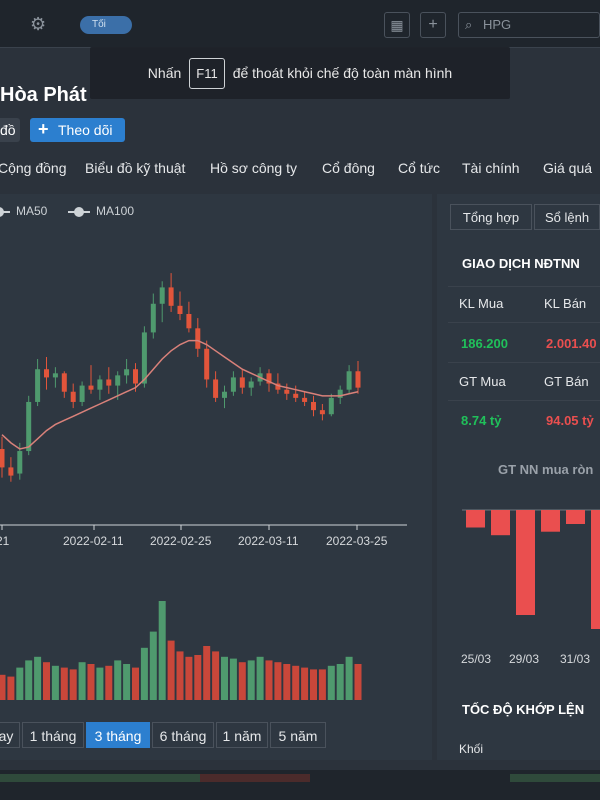  I want to click on period-button-6m: 6 tháng, so click(183, 735).